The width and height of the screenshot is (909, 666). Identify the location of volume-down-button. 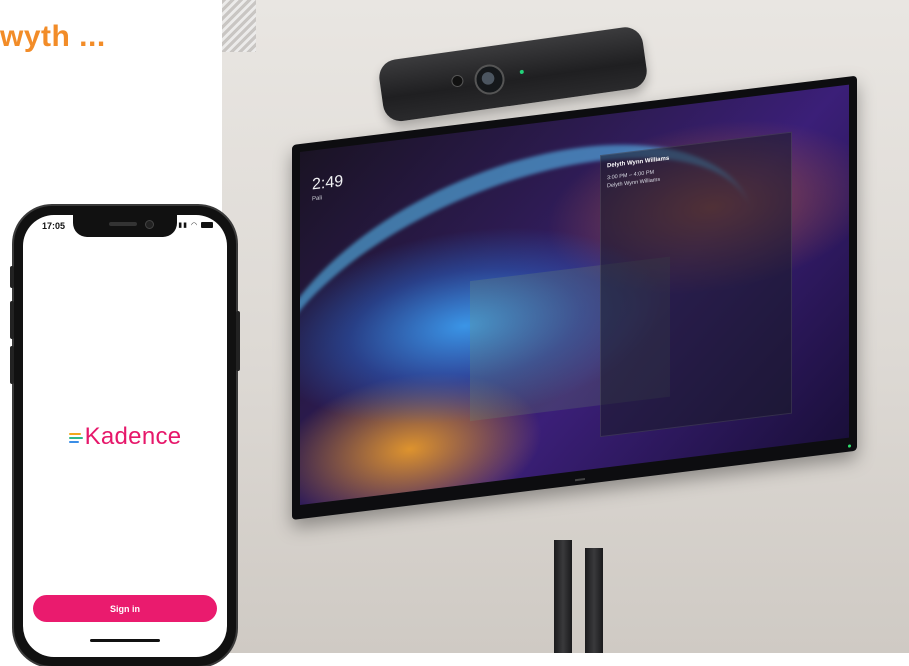
(12, 365).